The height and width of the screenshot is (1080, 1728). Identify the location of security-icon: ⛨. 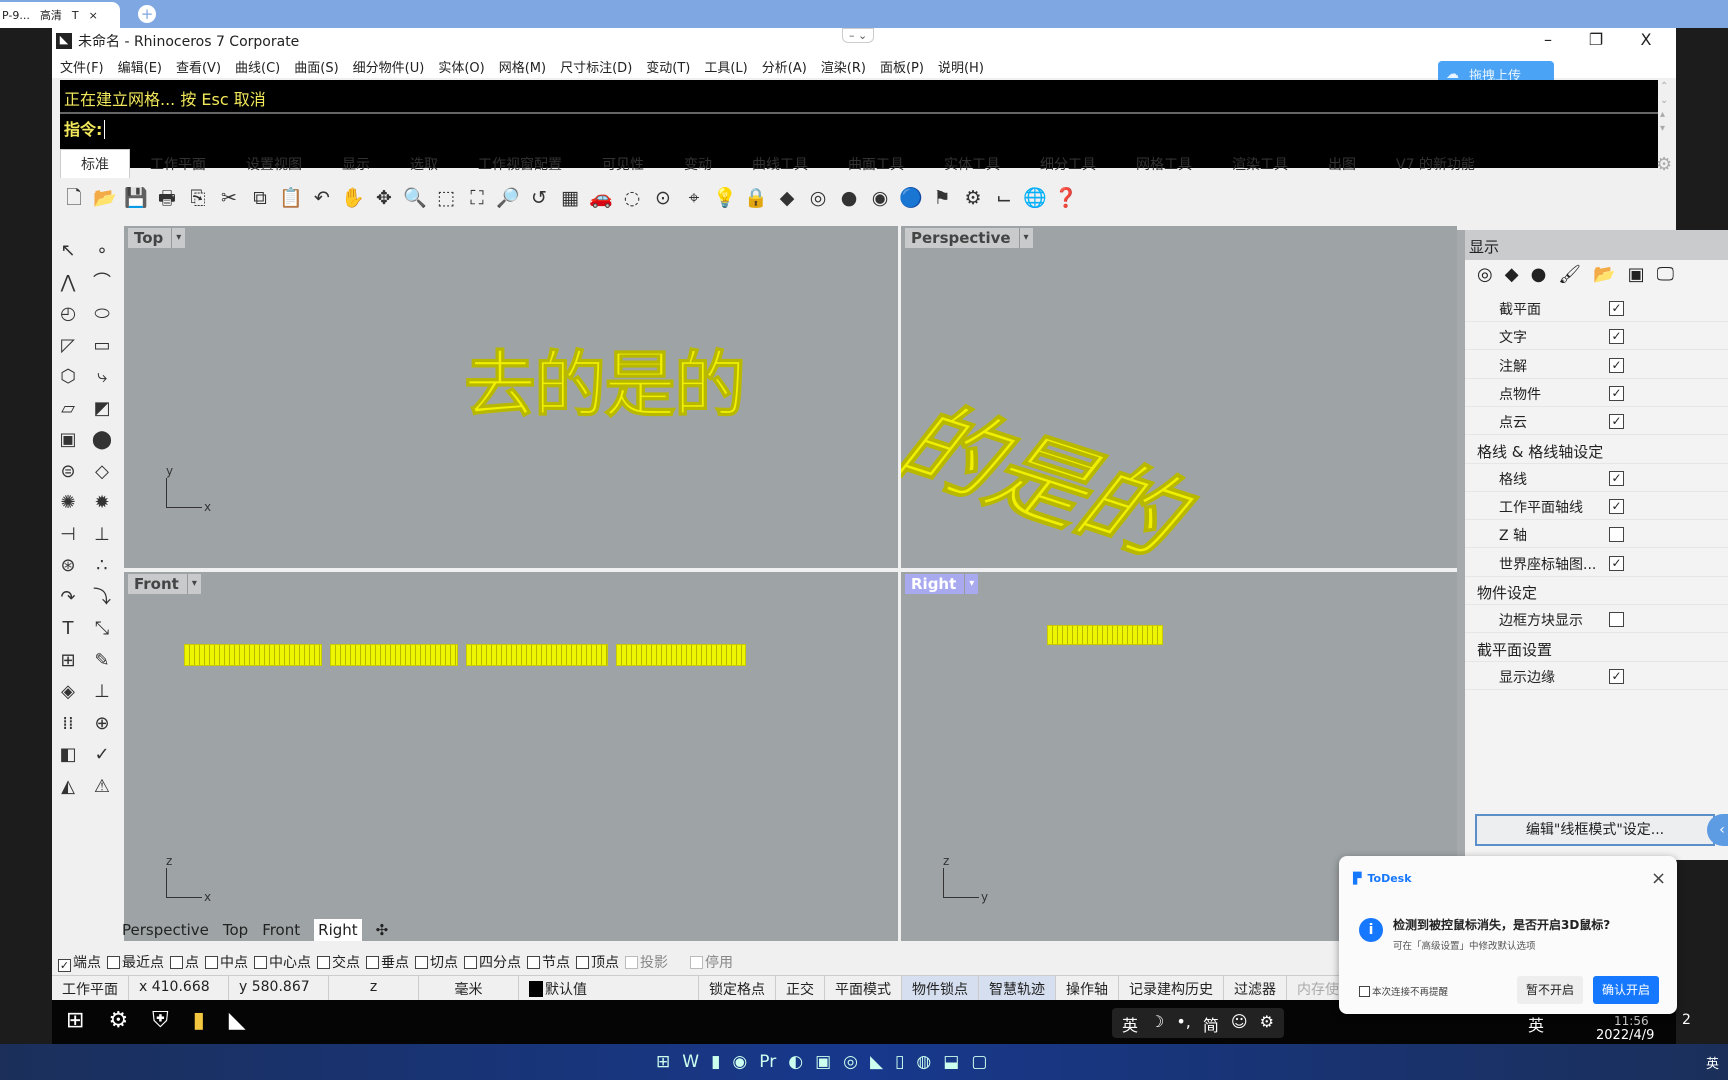
(160, 1020).